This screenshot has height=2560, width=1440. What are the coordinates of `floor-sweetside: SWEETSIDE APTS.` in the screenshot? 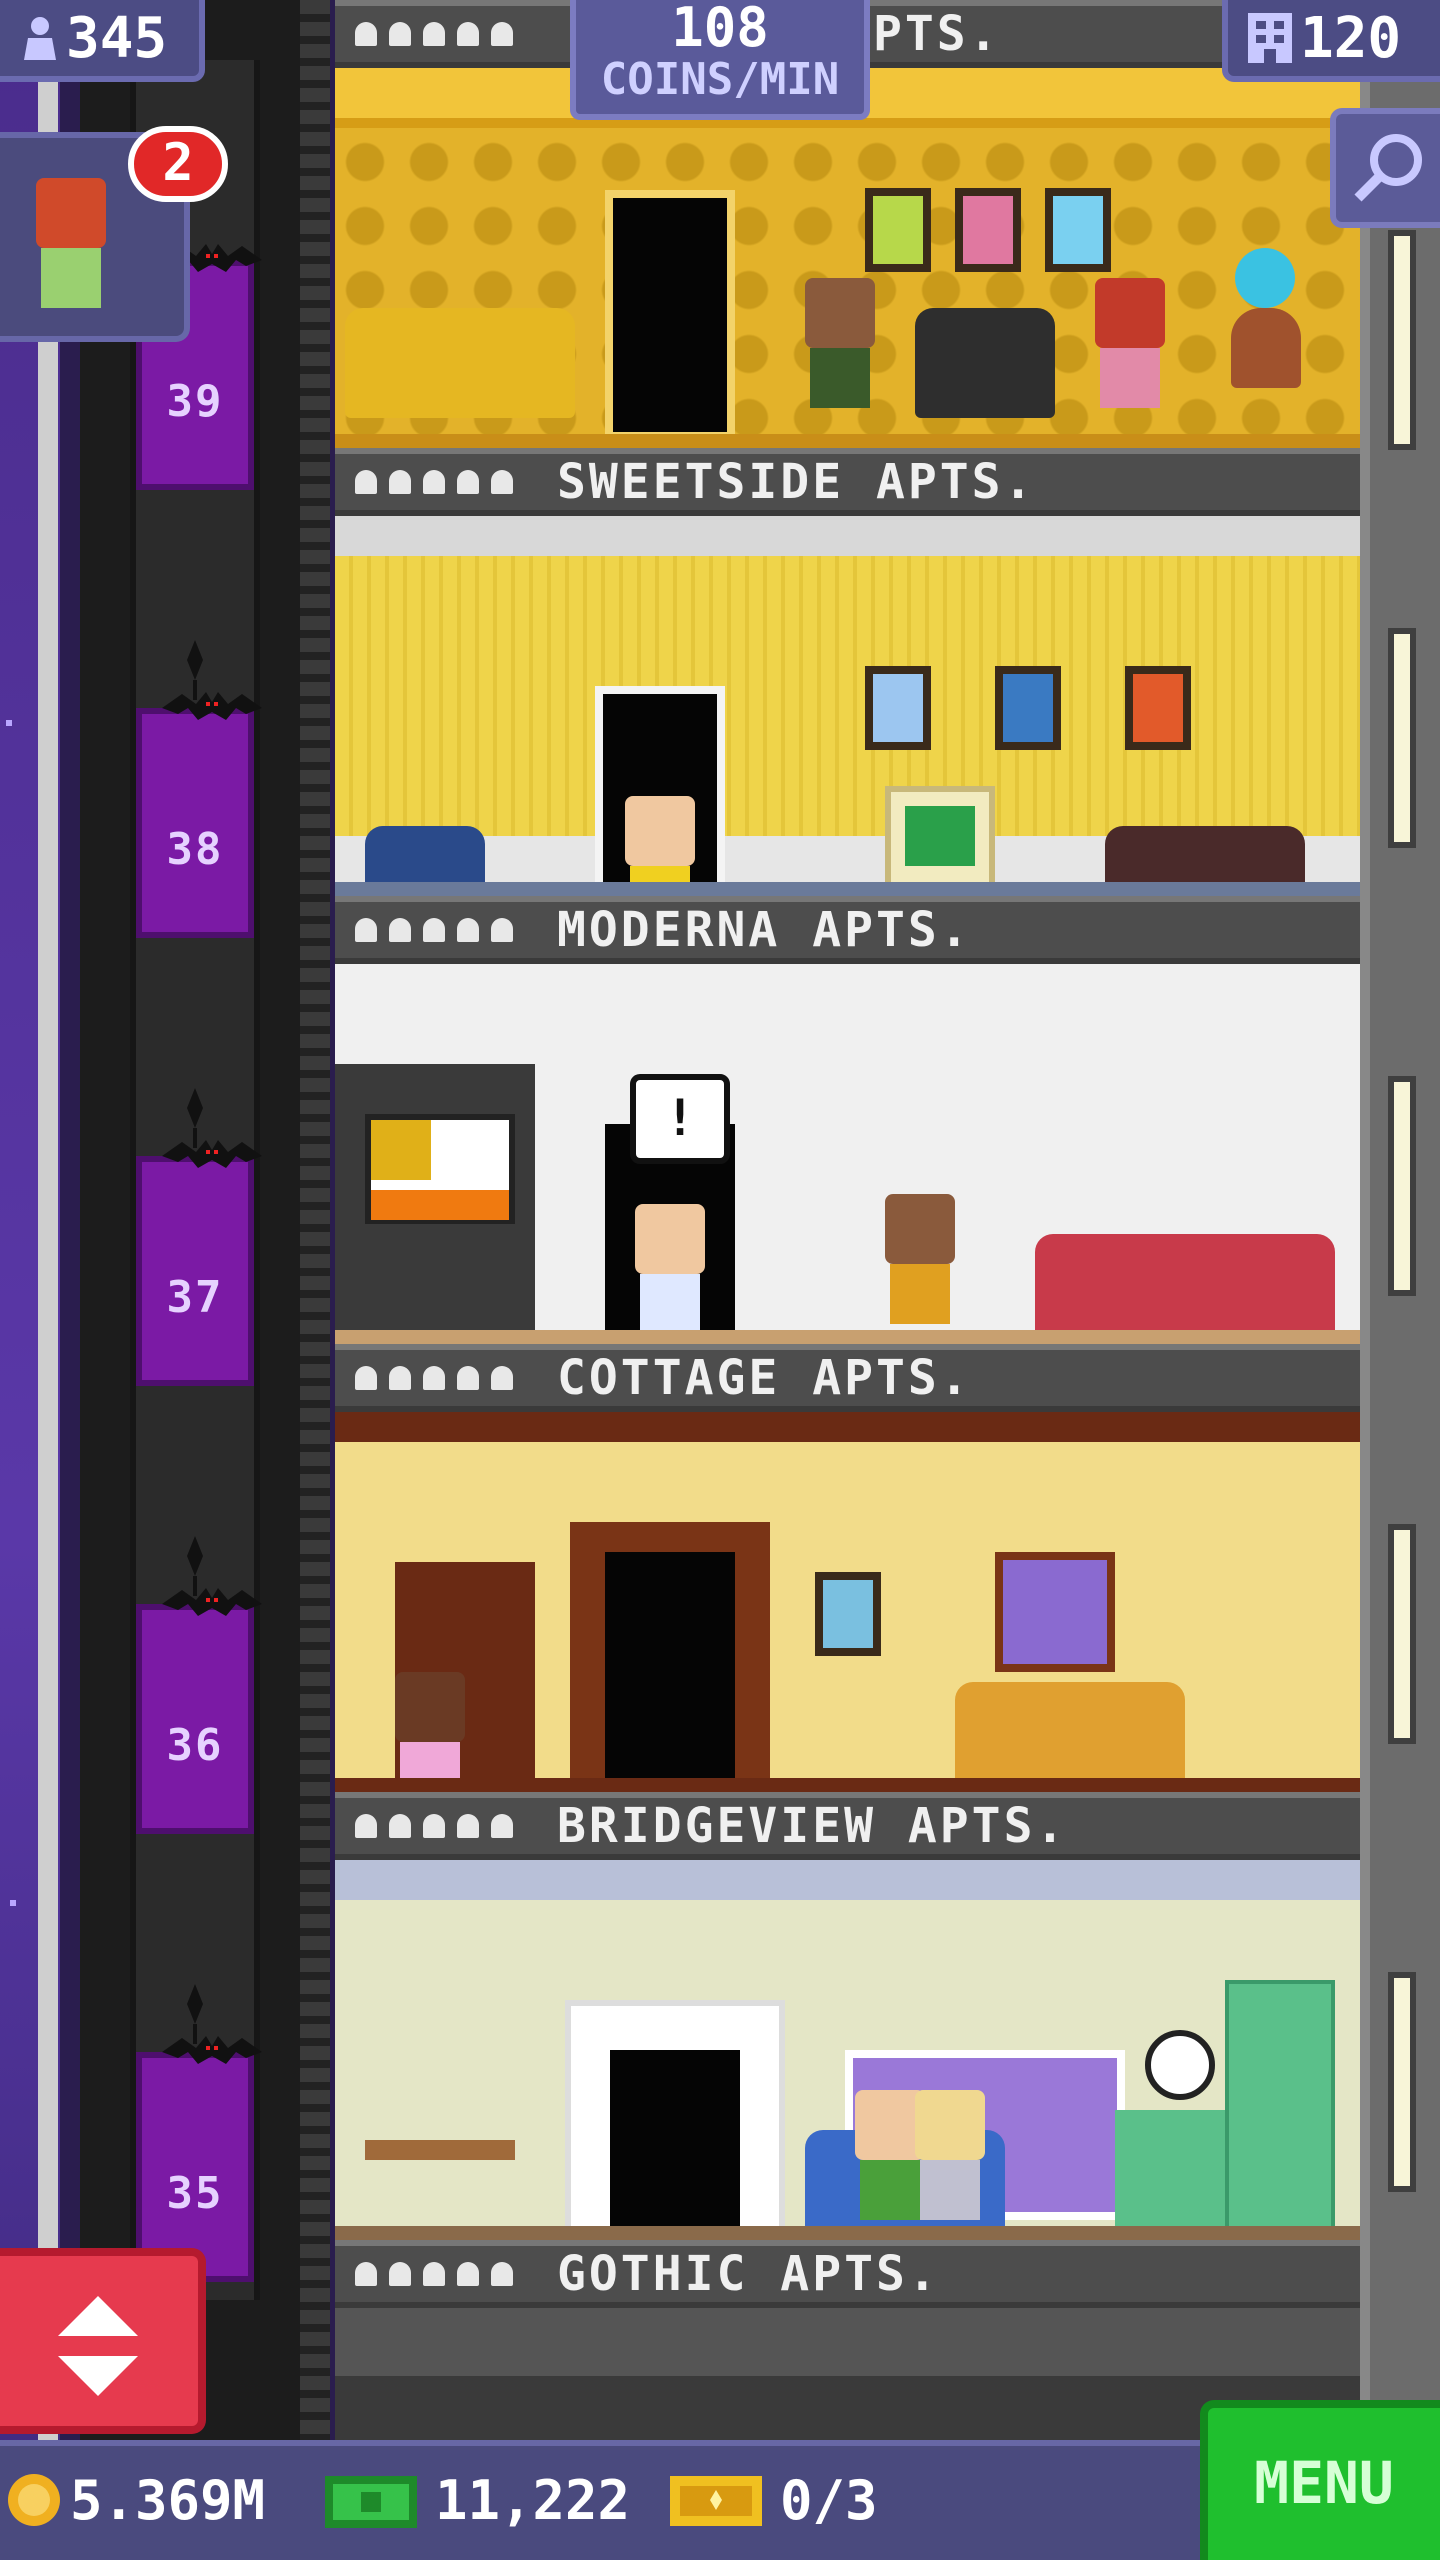 It's located at (847, 292).